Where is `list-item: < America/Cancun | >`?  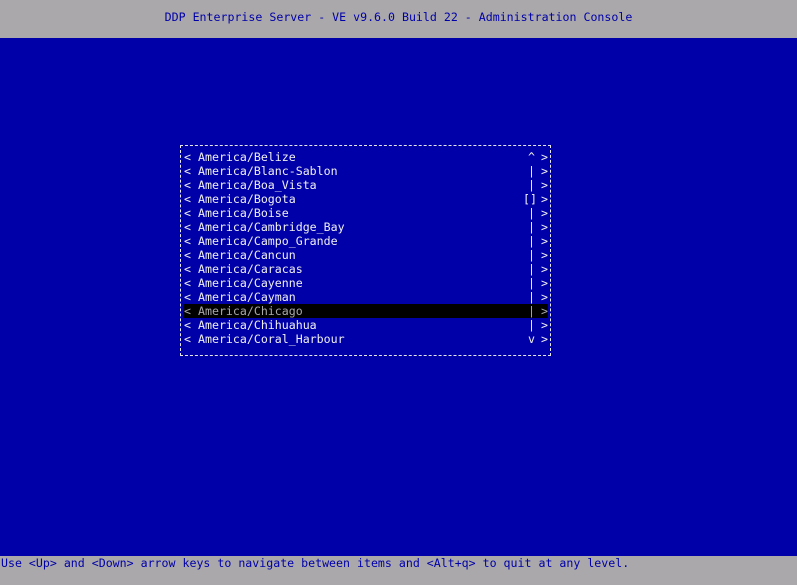
list-item: < America/Cancun | > is located at coordinates (365, 255).